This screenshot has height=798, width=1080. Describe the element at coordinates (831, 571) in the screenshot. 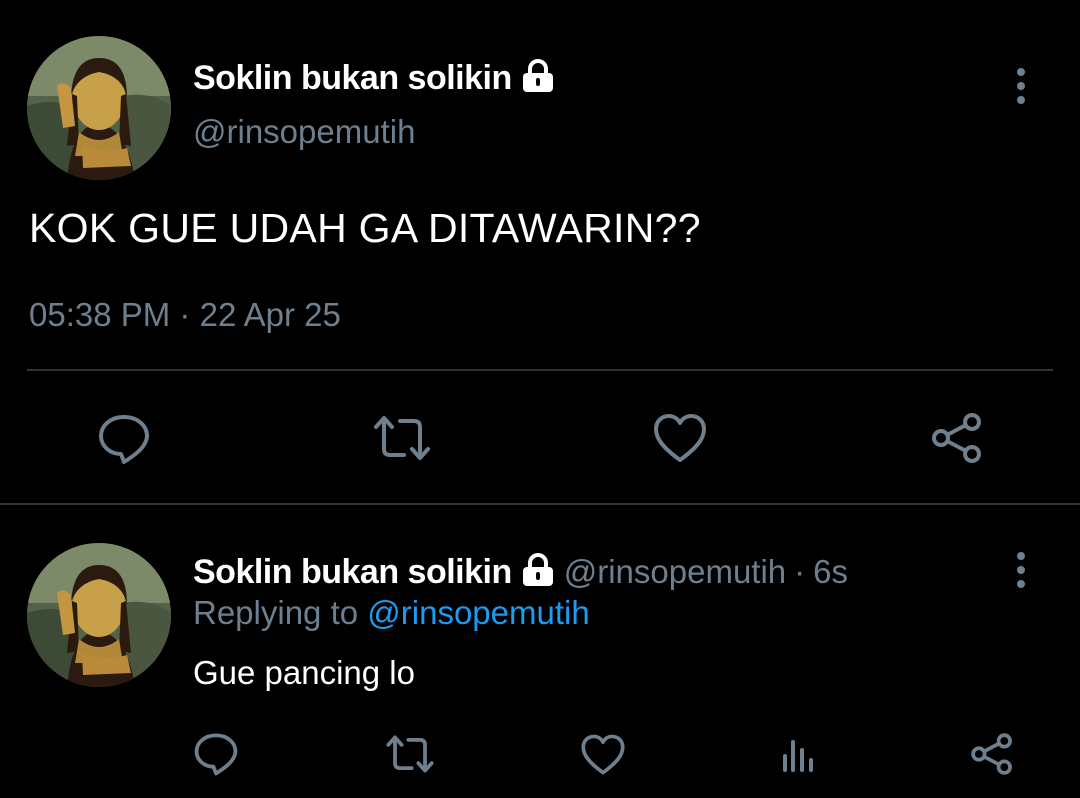

I see `tweet-age: 6s` at that location.